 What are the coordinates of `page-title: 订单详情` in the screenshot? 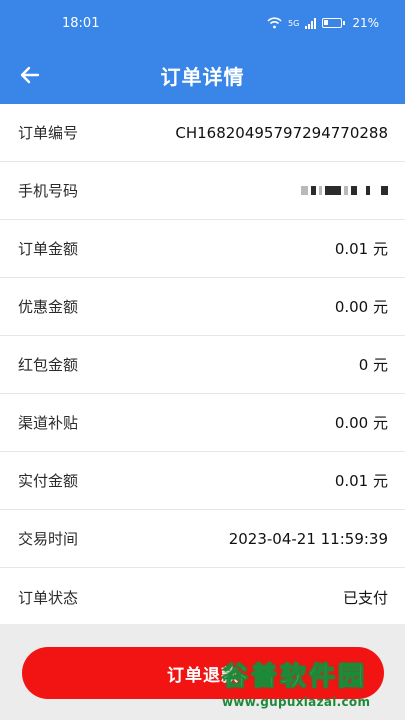 It's located at (202, 76).